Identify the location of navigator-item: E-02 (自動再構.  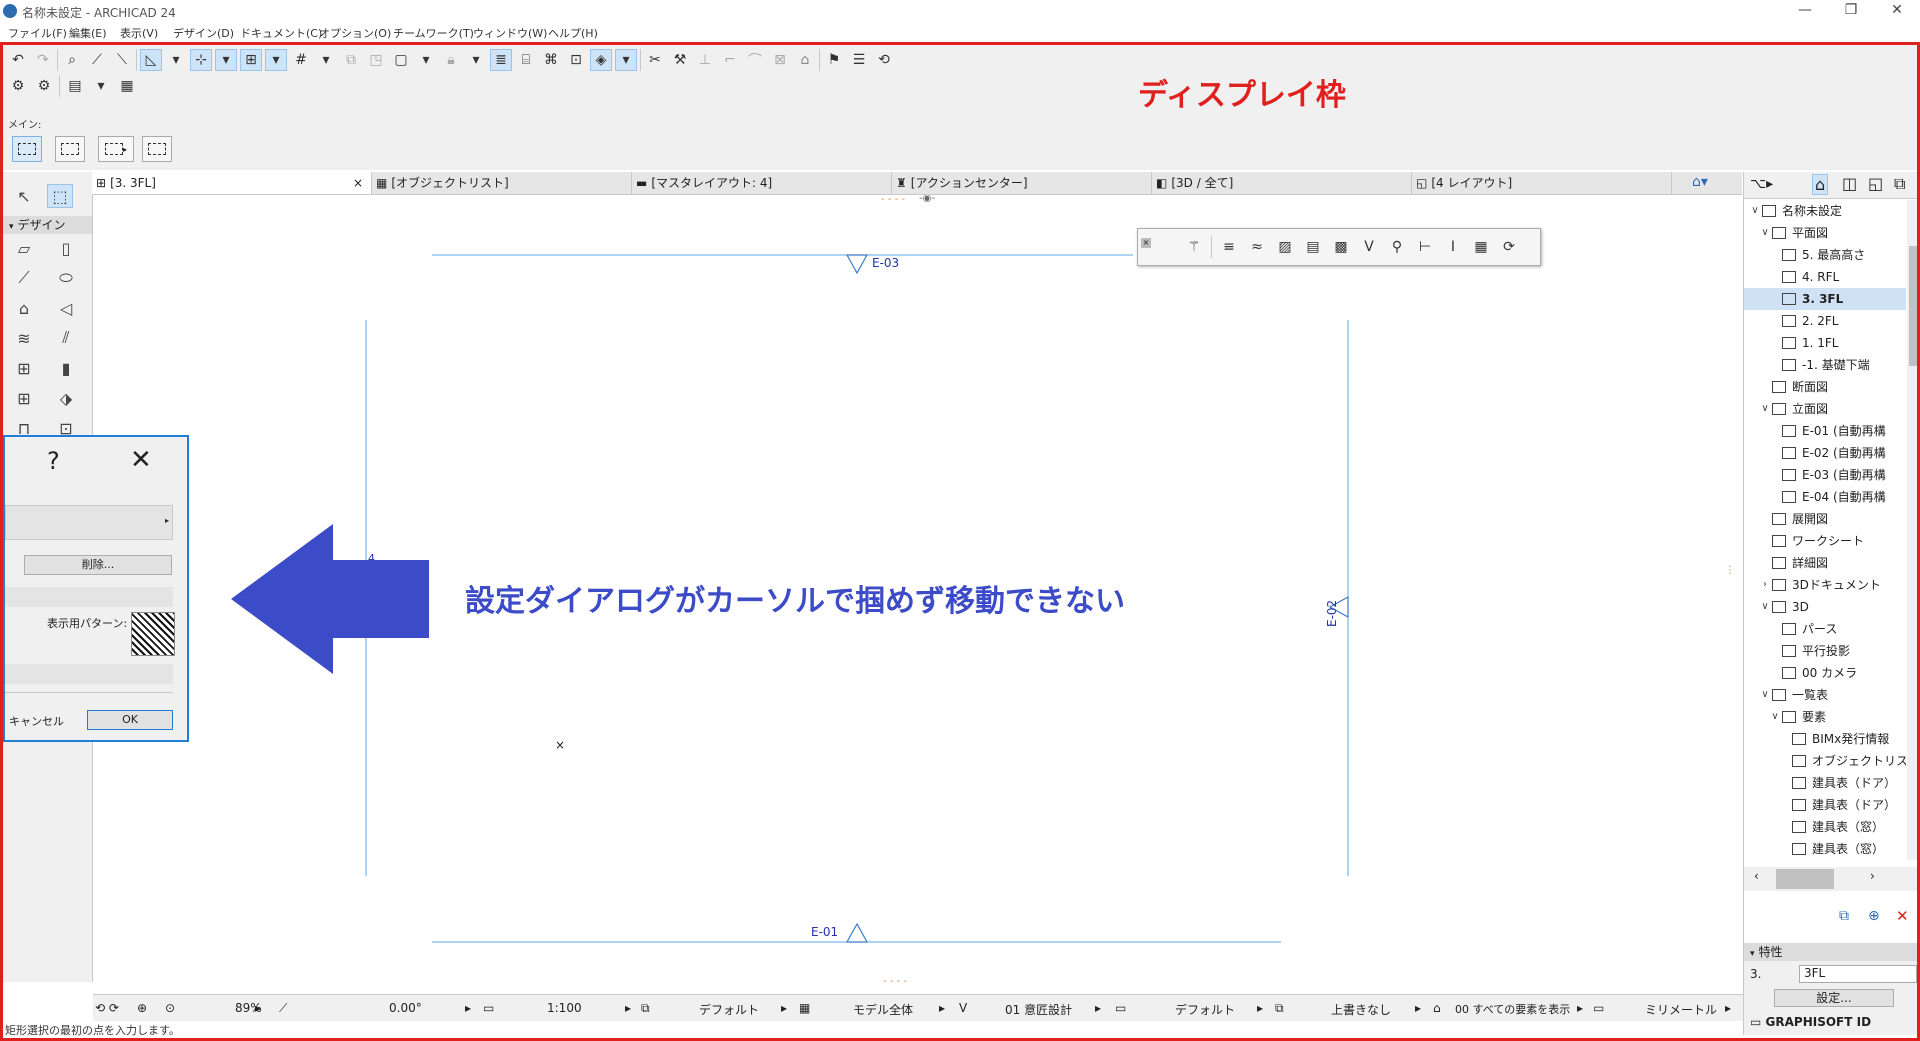
(1825, 453).